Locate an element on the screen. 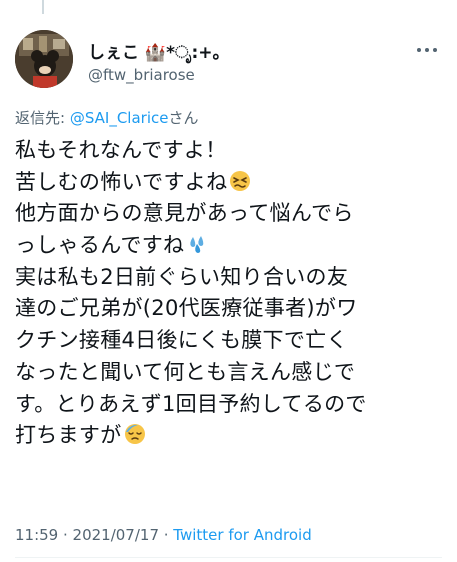 Image resolution: width=457 pixels, height=562 pixels. tweet-line-text: クチン接種4日後にくも膜下で亡く is located at coordinates (181, 340).